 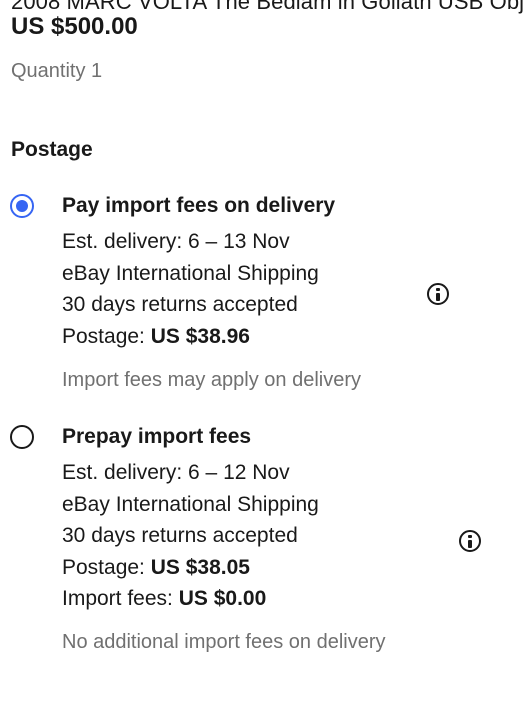 I want to click on option-title: Prepay import fees, so click(x=157, y=436).